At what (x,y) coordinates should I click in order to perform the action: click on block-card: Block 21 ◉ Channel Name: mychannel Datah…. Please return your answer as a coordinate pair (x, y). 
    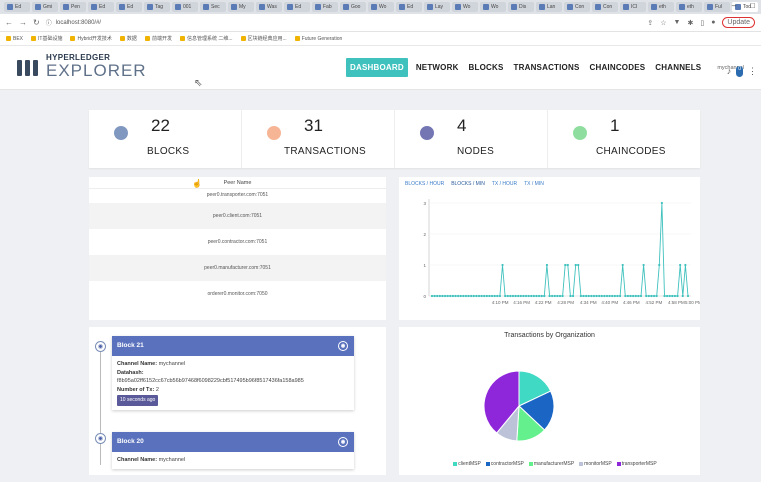
    Looking at the image, I should click on (233, 373).